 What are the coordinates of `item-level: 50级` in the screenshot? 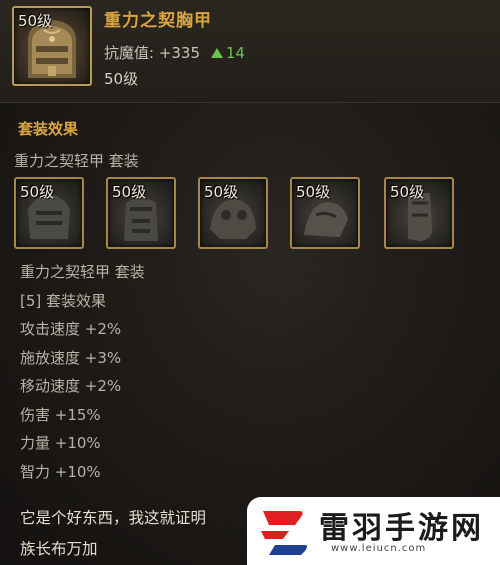 It's located at (121, 79).